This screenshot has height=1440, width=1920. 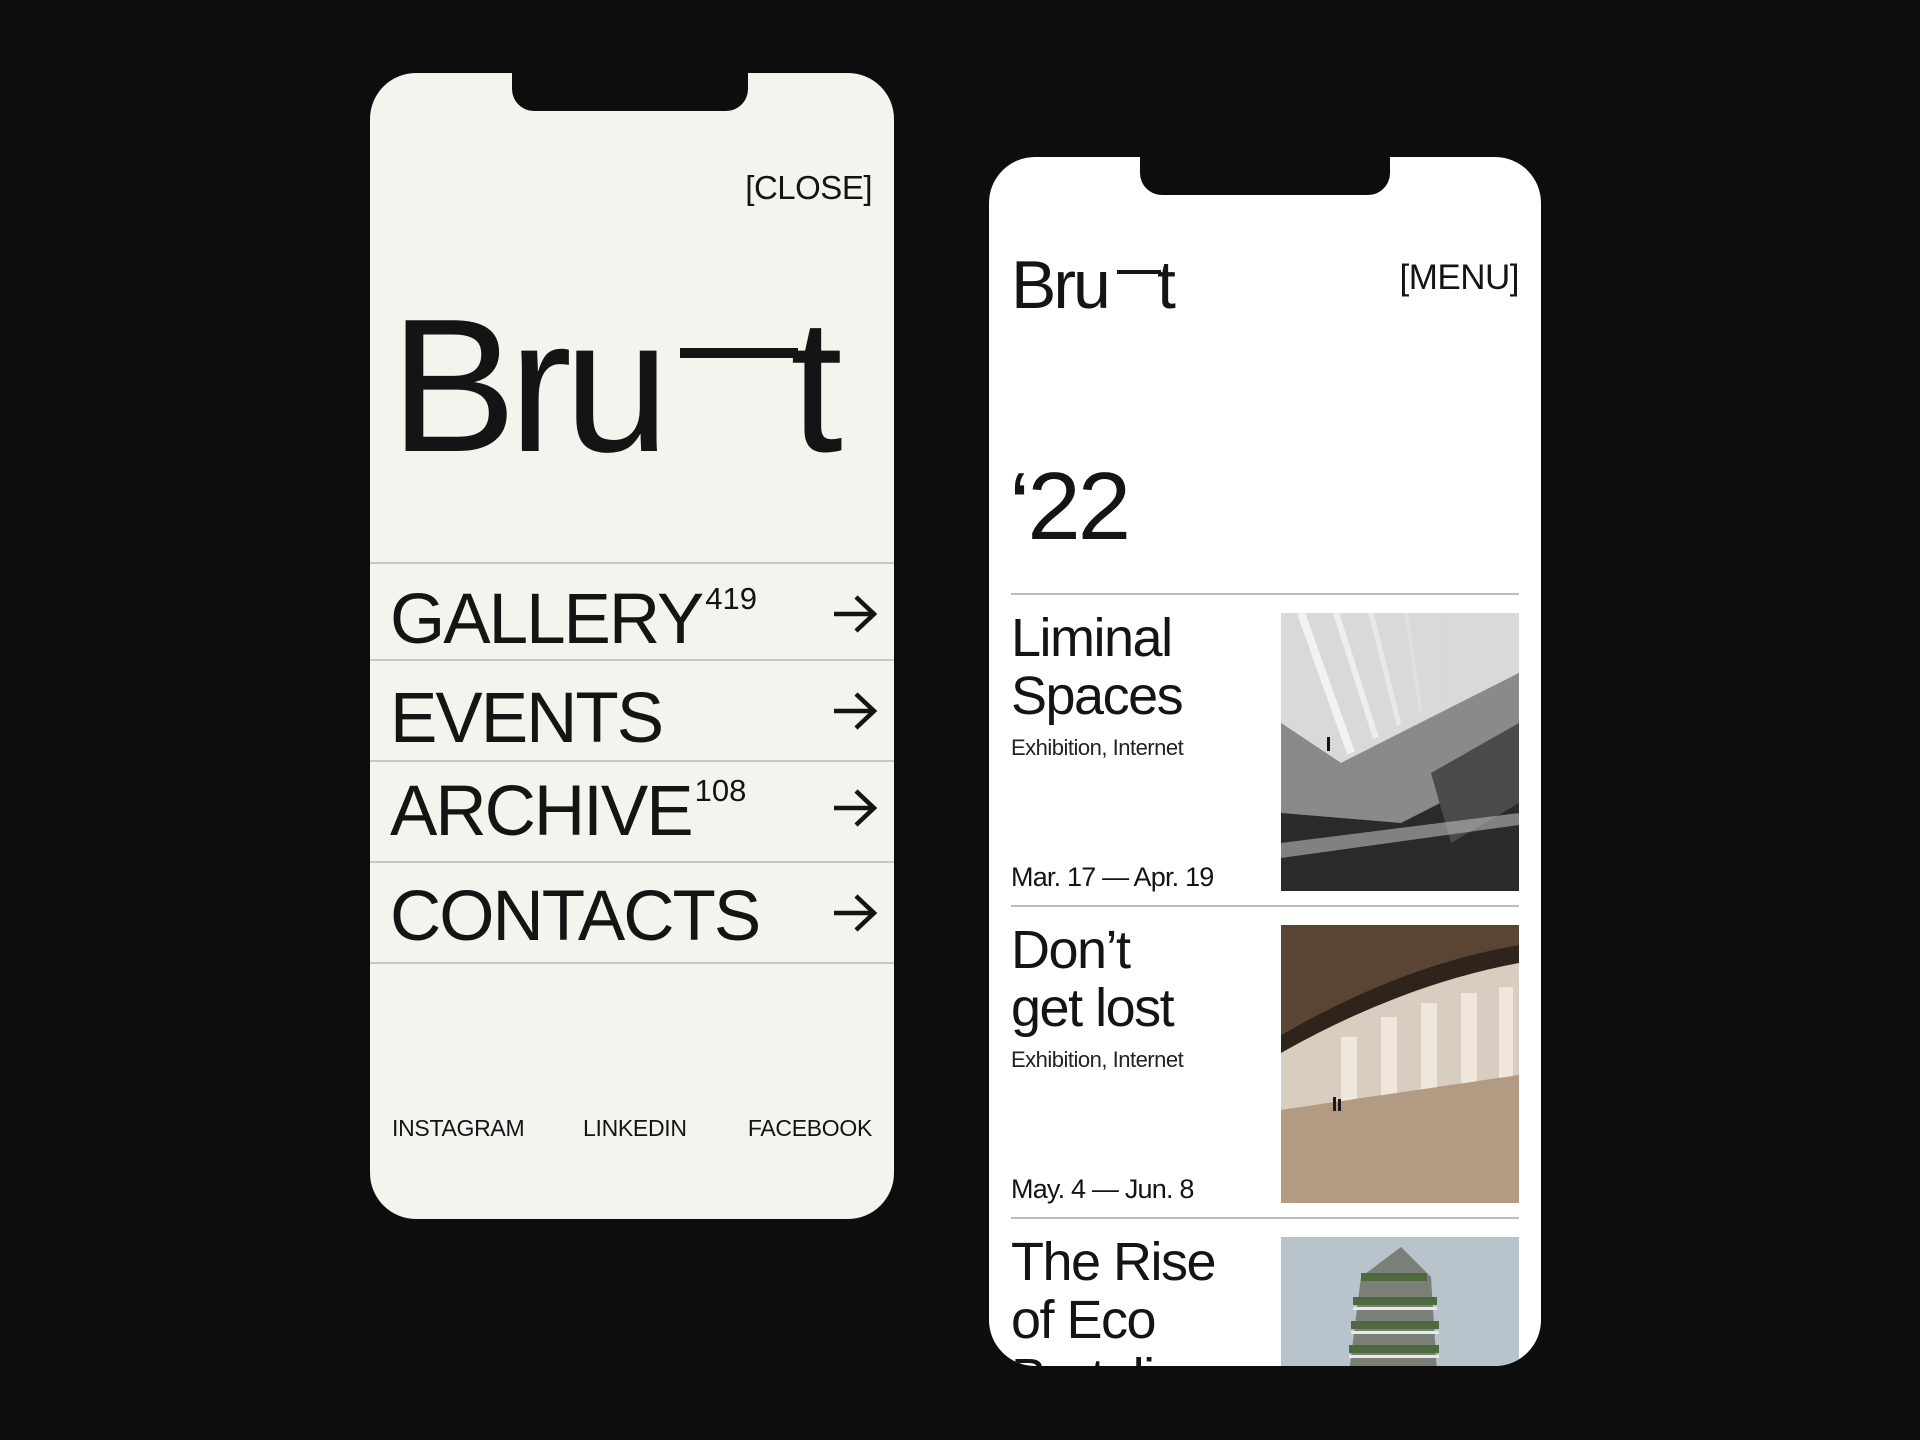 I want to click on facebook-link: FACEBOOK, so click(x=810, y=1128).